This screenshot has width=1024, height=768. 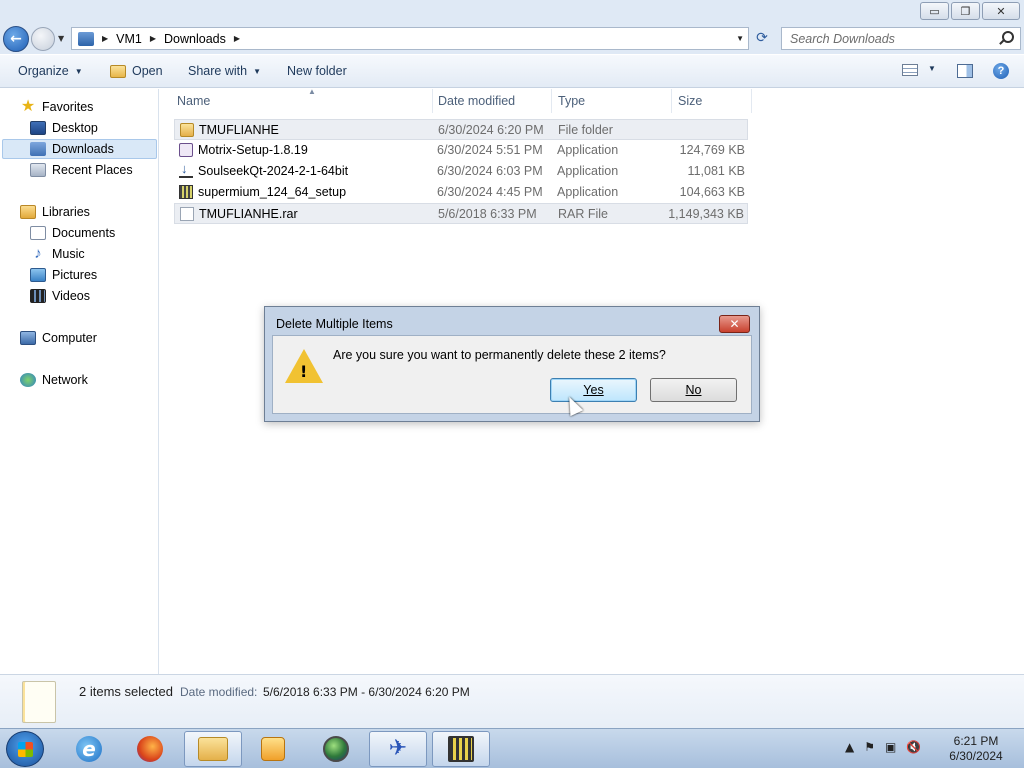 What do you see at coordinates (965, 11) in the screenshot?
I see `maximize-button: ❐` at bounding box center [965, 11].